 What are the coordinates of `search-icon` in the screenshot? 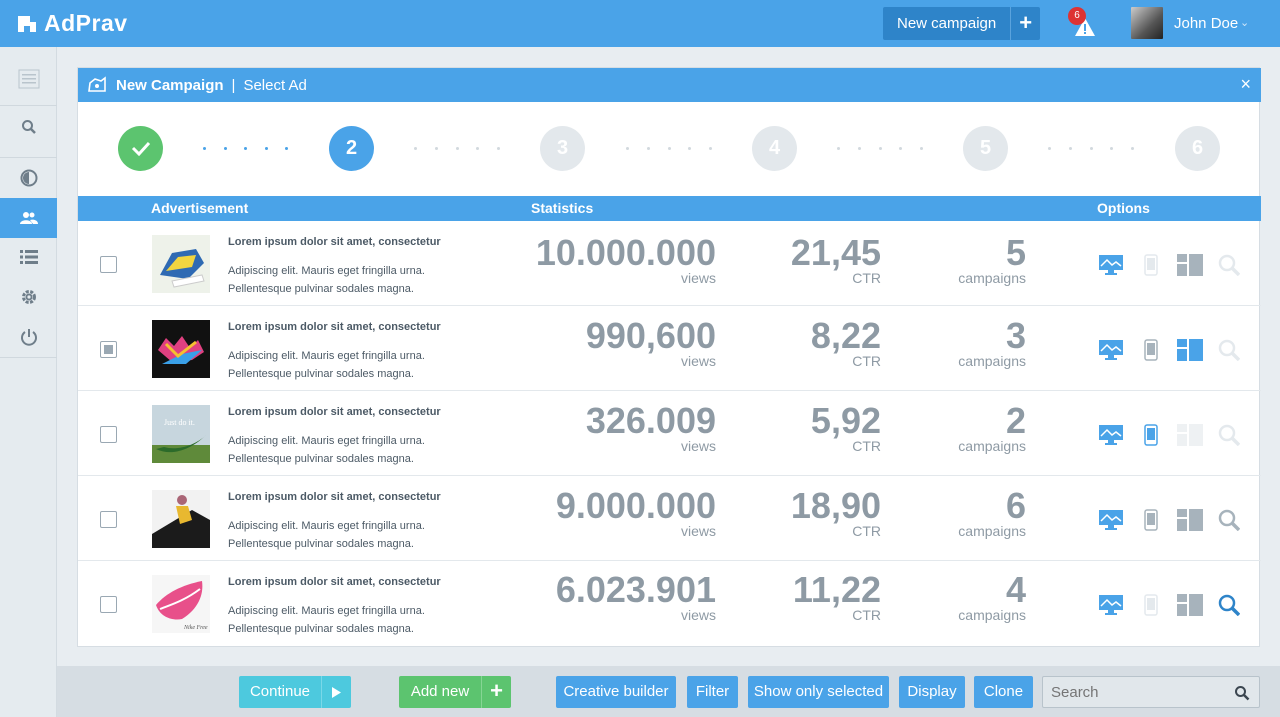 It's located at (1242, 693).